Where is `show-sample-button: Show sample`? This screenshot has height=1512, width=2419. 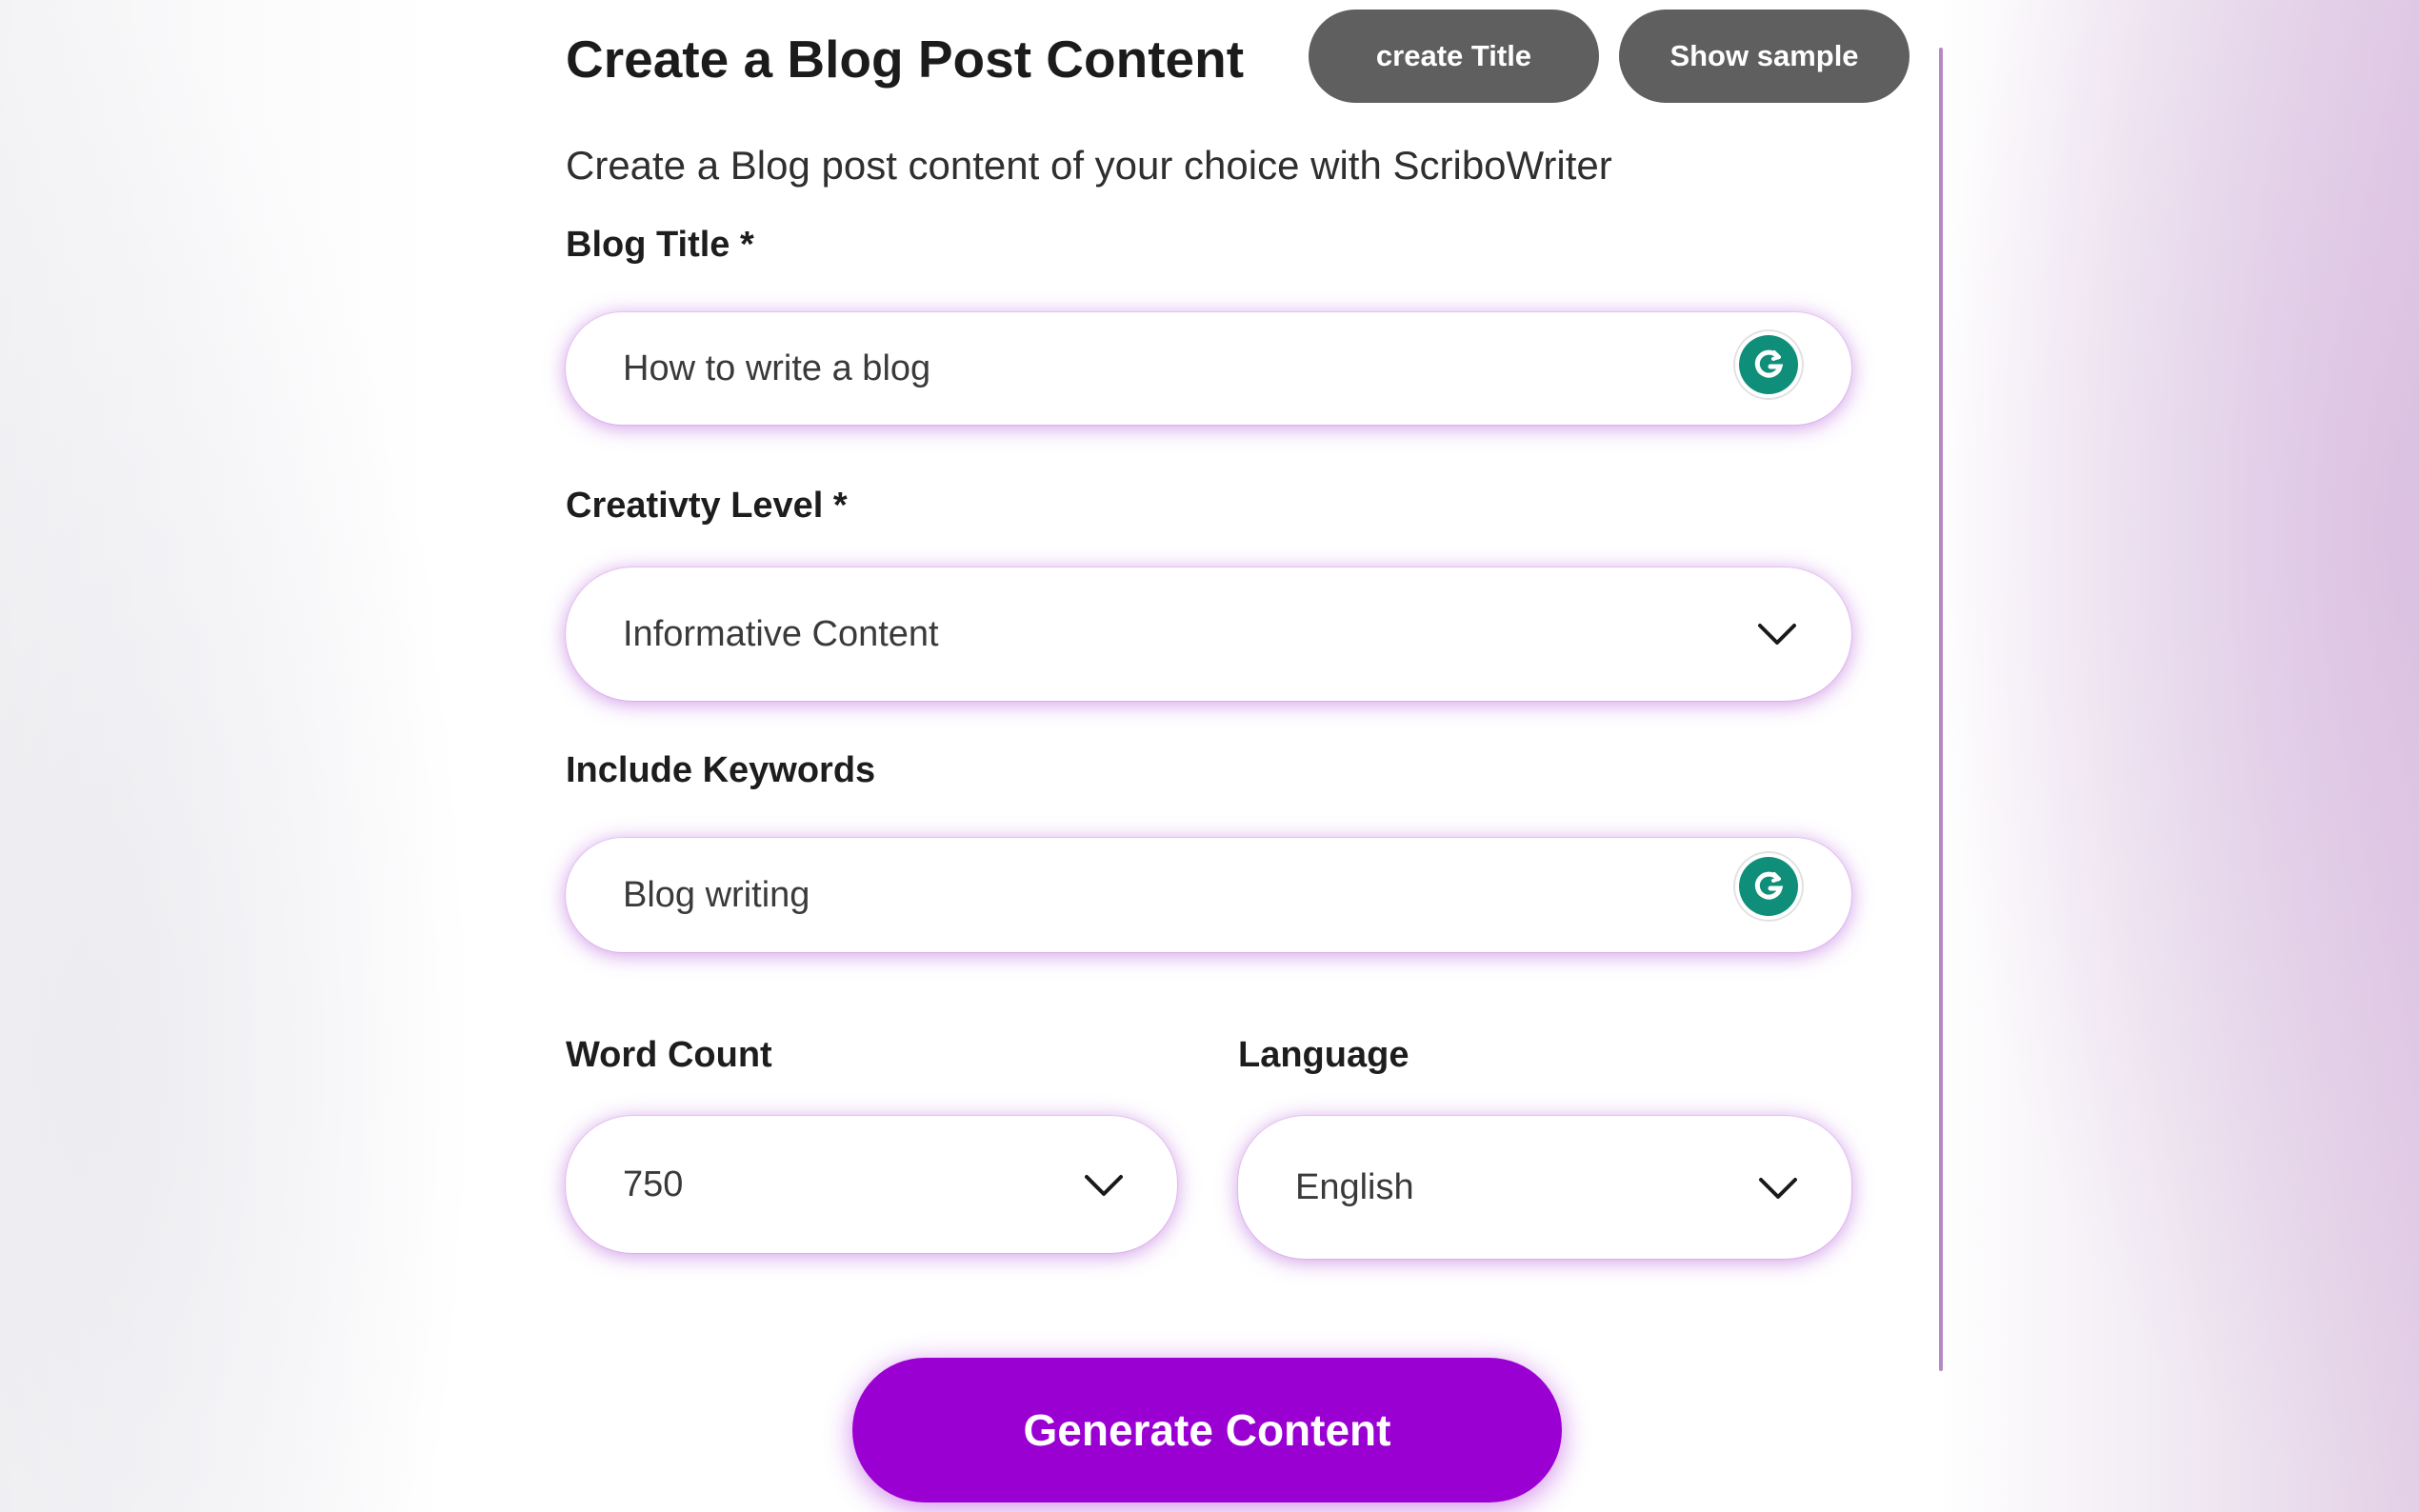
show-sample-button: Show sample is located at coordinates (1764, 56).